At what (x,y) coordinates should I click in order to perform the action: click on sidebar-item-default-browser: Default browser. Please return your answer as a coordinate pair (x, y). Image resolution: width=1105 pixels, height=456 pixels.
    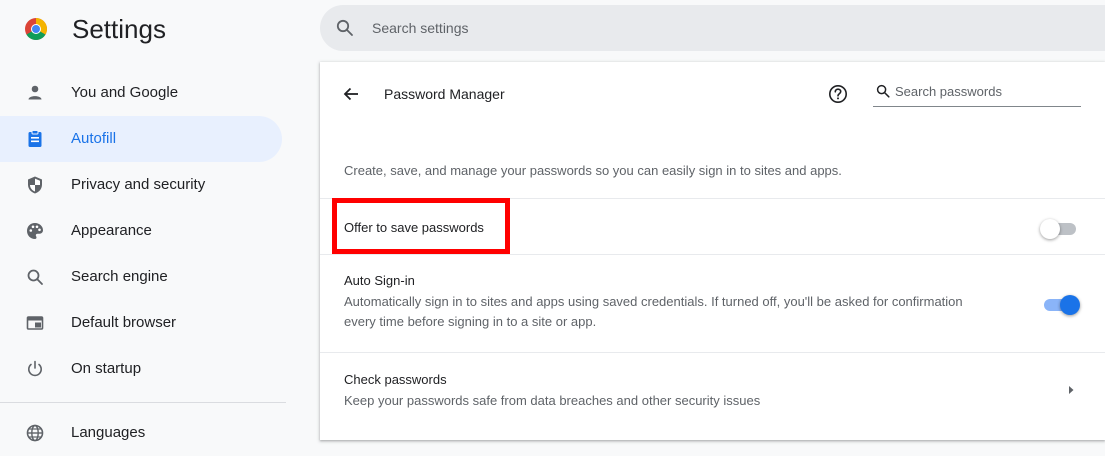
    Looking at the image, I should click on (141, 323).